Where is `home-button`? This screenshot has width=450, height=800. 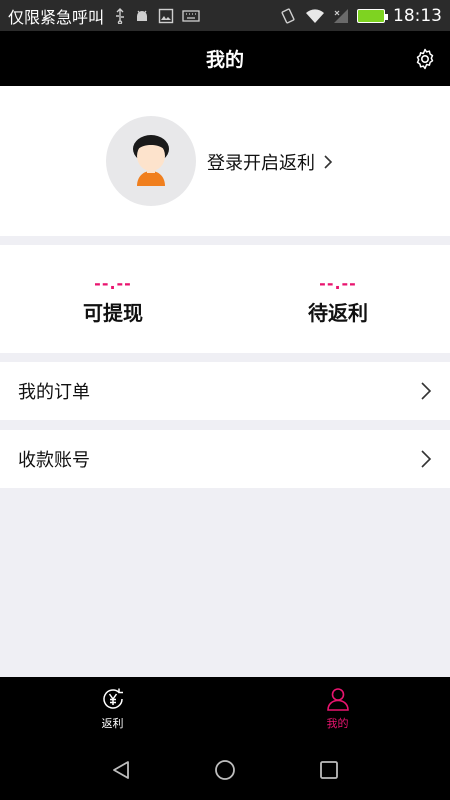
home-button is located at coordinates (225, 770).